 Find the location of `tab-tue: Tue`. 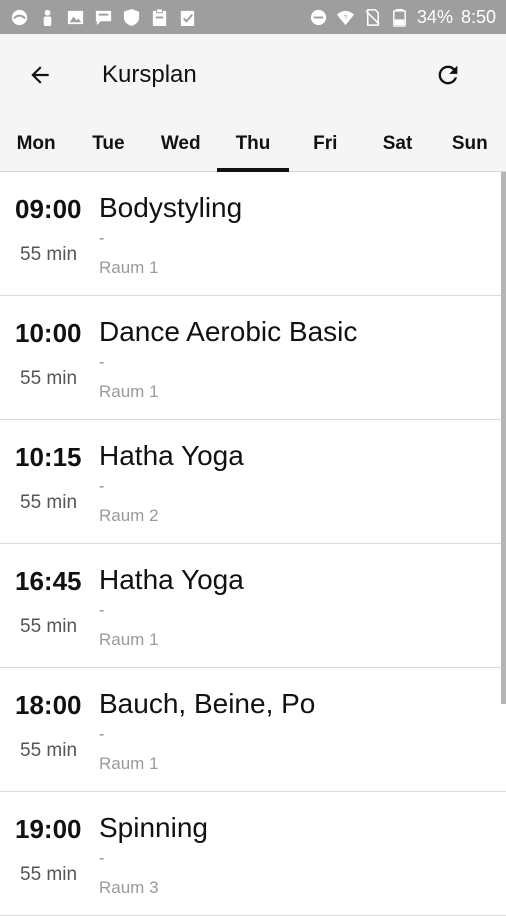

tab-tue: Tue is located at coordinates (108, 143).